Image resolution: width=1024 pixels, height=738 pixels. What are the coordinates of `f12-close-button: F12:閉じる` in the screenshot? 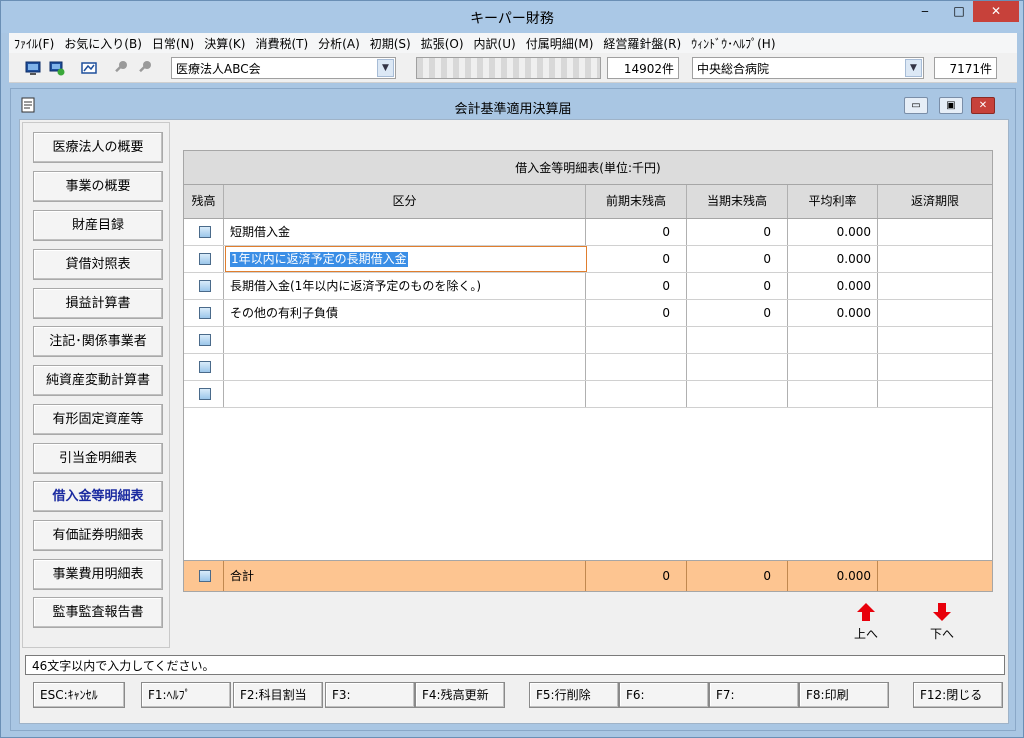 It's located at (958, 695).